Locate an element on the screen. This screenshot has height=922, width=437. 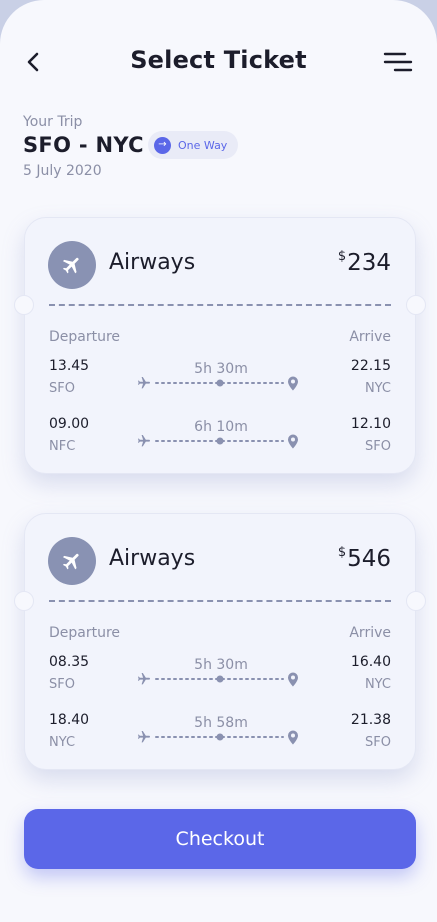
depart-code: NYC is located at coordinates (62, 742).